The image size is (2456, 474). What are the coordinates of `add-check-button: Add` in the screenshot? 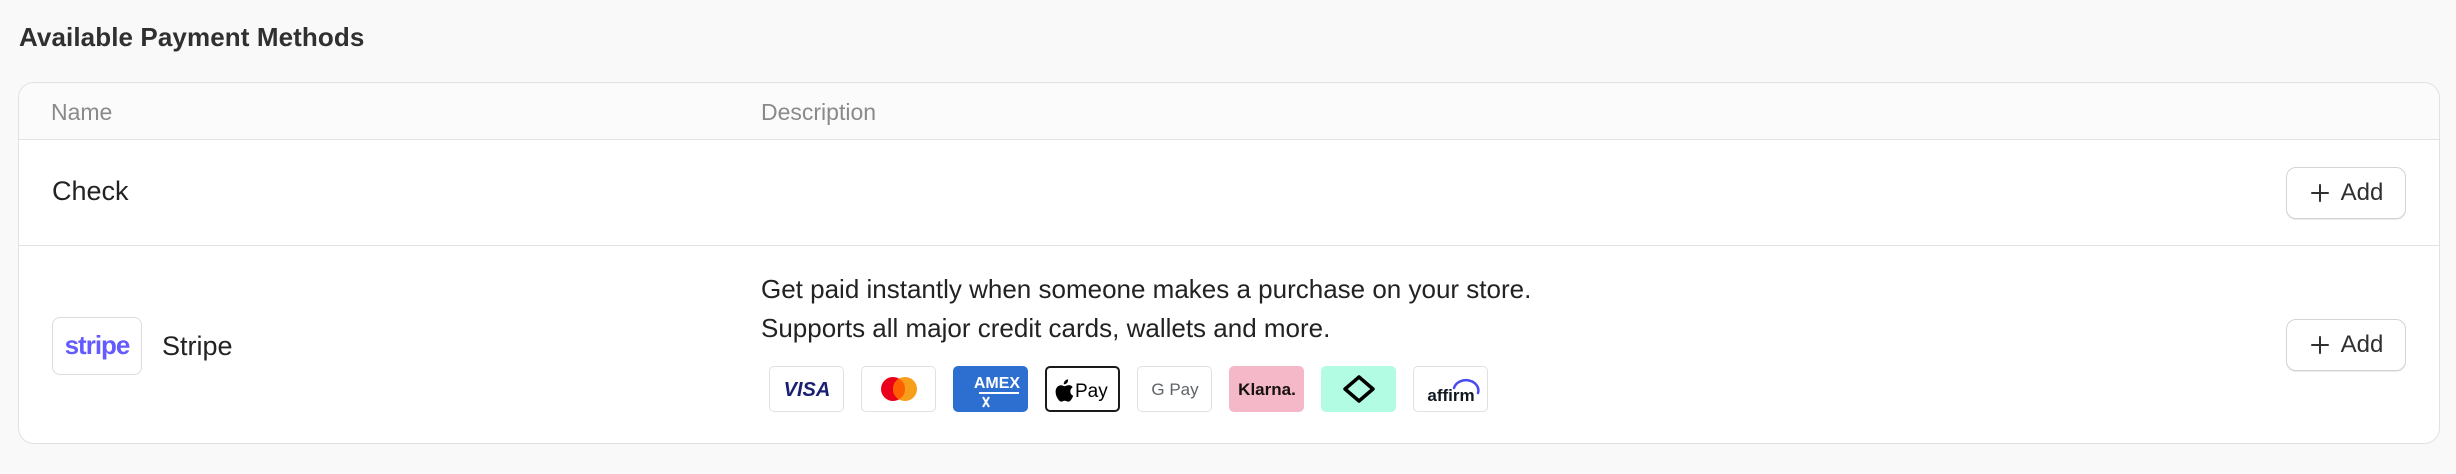 It's located at (2346, 193).